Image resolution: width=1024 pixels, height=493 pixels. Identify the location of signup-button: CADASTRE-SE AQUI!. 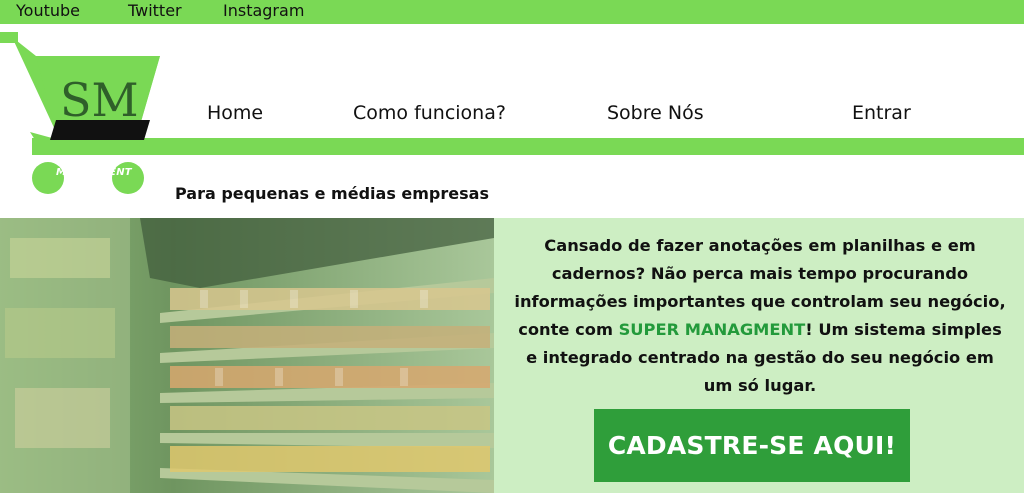
(752, 445).